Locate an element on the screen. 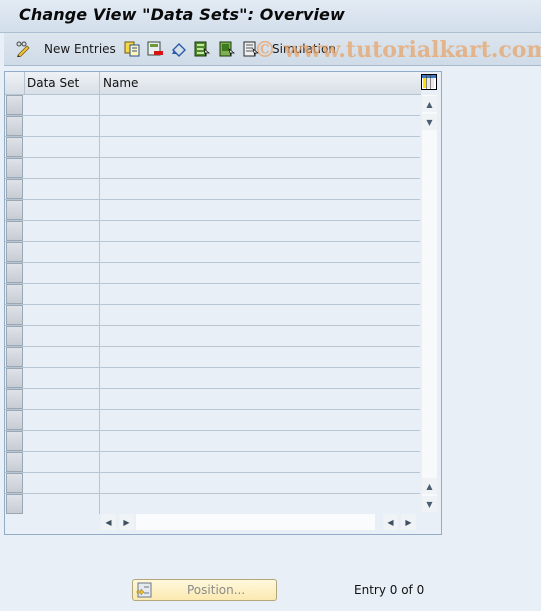 This screenshot has height=611, width=541. scroll-page-down-button: ▼ is located at coordinates (429, 504).